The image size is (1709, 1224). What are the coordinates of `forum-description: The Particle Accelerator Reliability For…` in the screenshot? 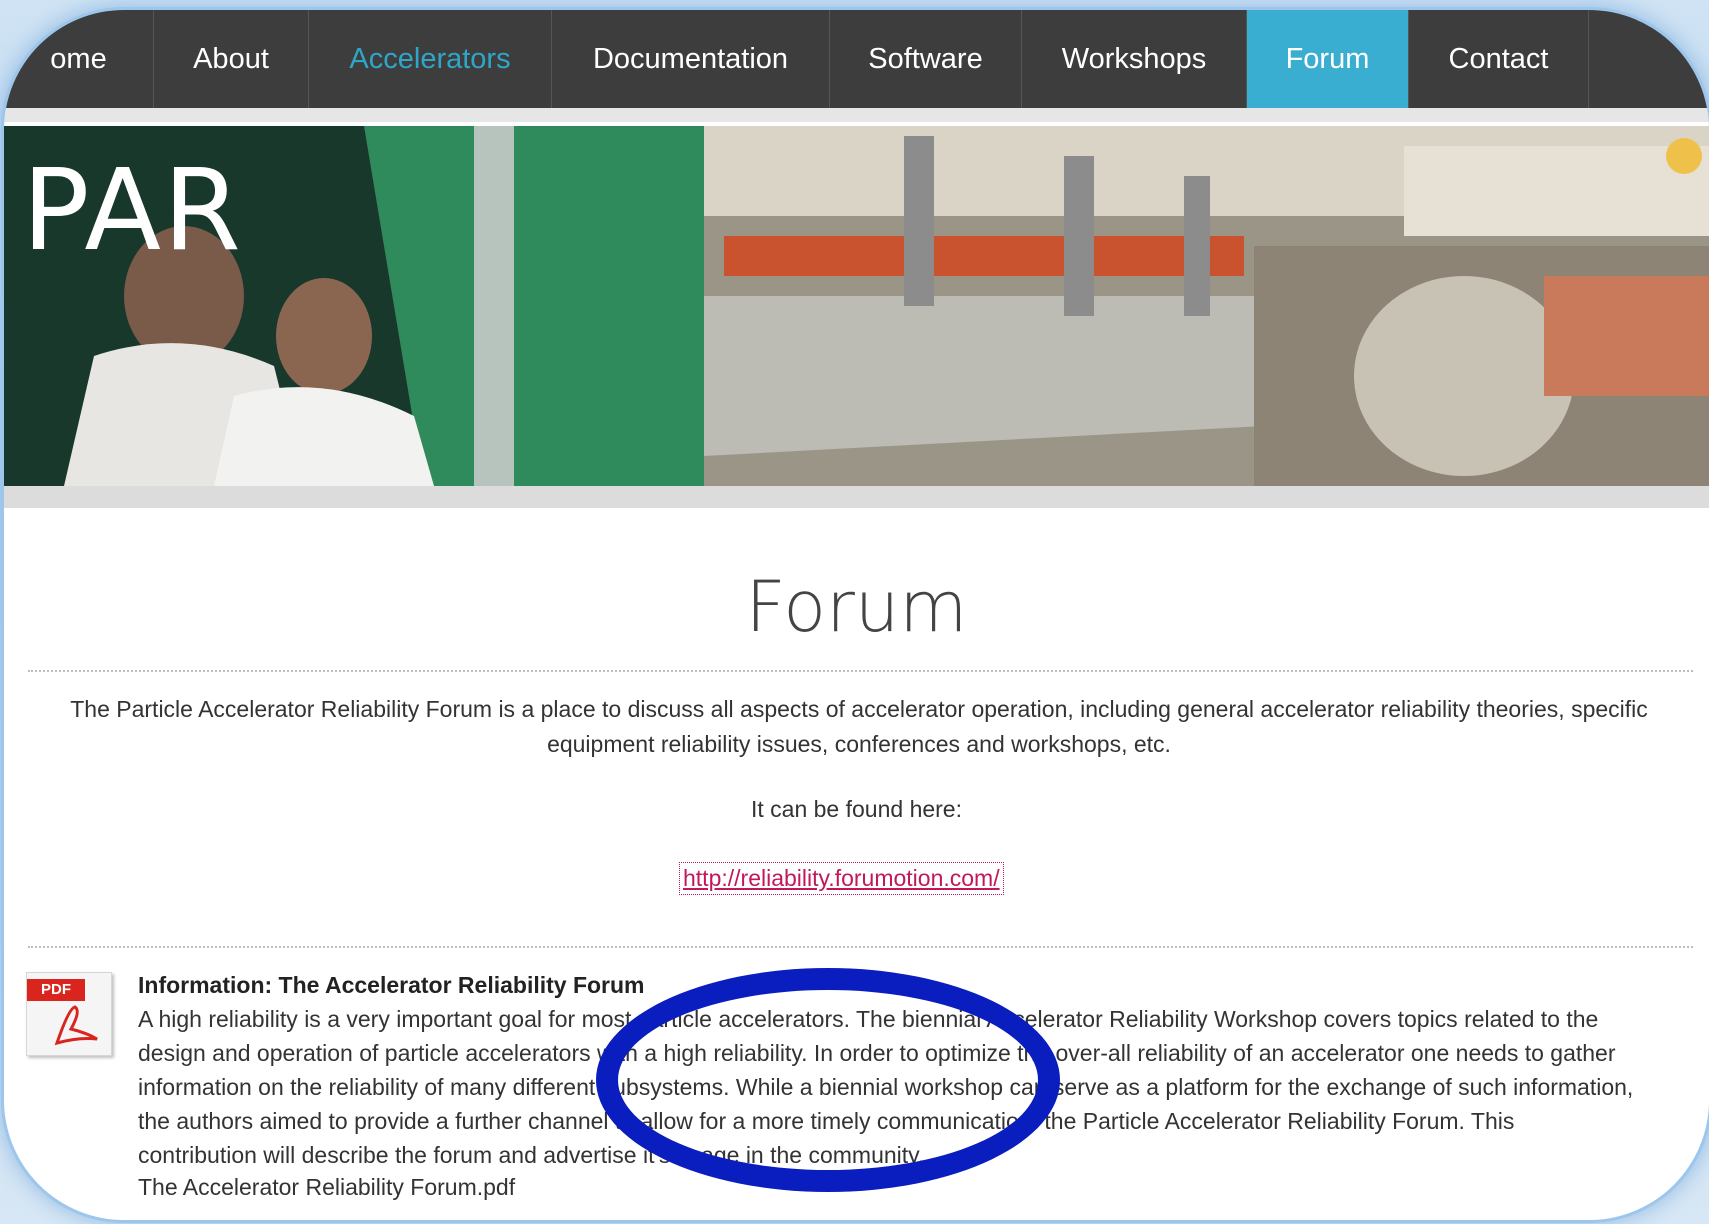 It's located at (859, 726).